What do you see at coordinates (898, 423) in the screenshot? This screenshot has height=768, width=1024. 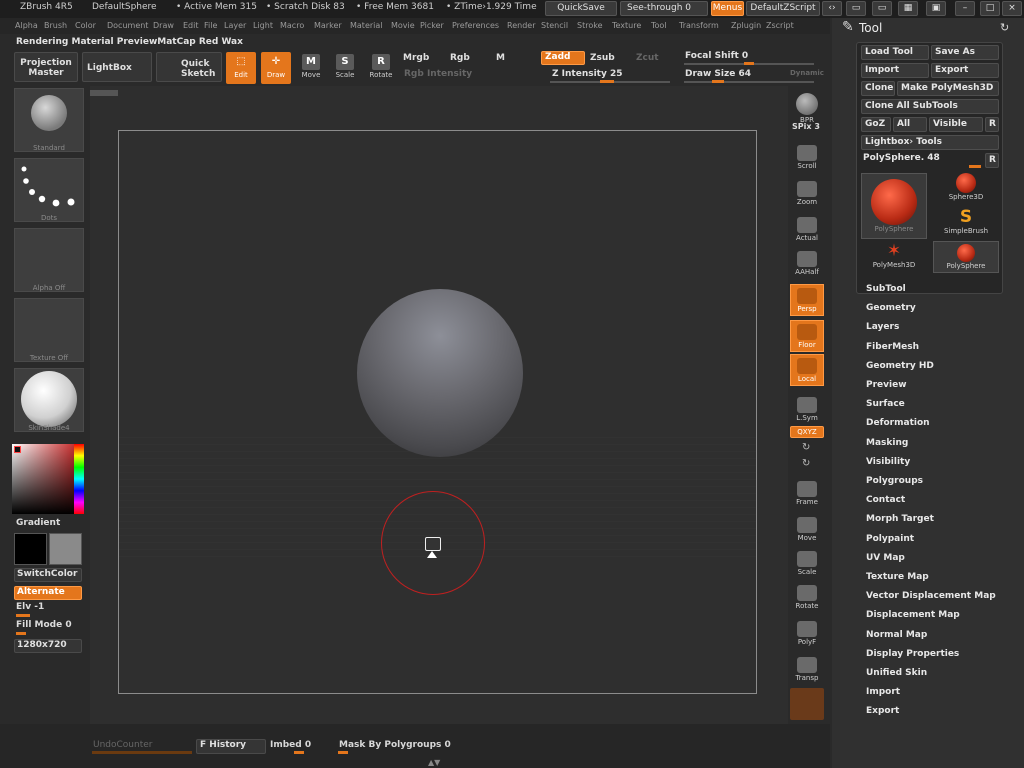 I see `subpalette-deformation: Deformation` at bounding box center [898, 423].